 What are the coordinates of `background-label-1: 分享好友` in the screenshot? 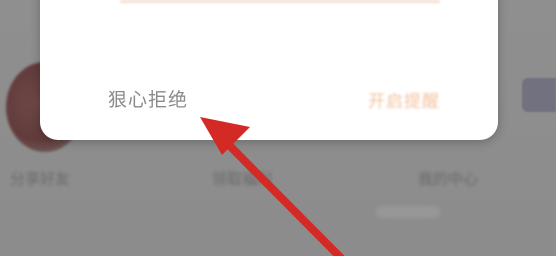 It's located at (40, 179).